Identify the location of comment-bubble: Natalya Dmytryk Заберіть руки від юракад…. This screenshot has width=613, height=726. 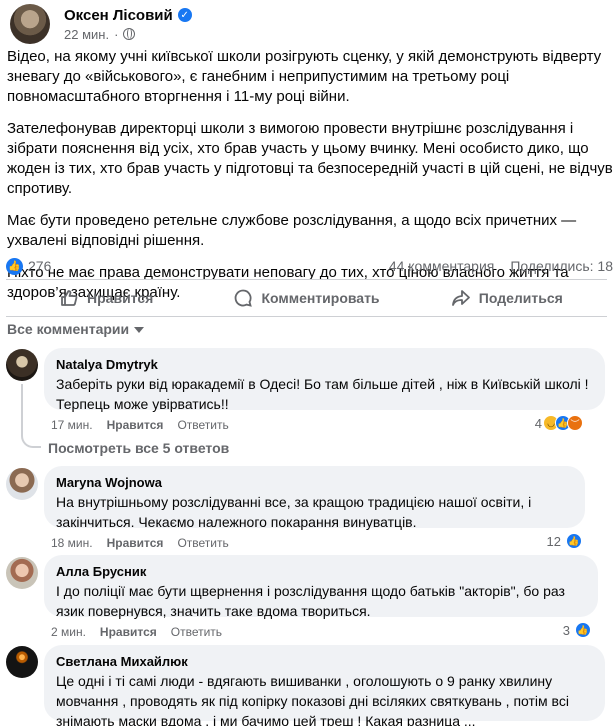
(324, 380).